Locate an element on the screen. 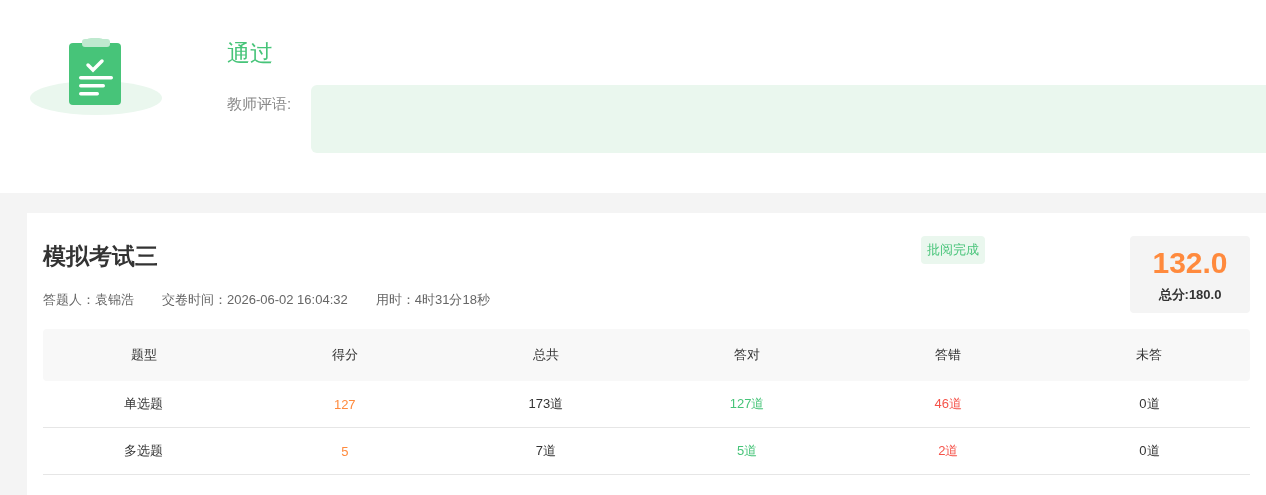 The height and width of the screenshot is (495, 1266). table-cell-text: 多选题 is located at coordinates (144, 451).